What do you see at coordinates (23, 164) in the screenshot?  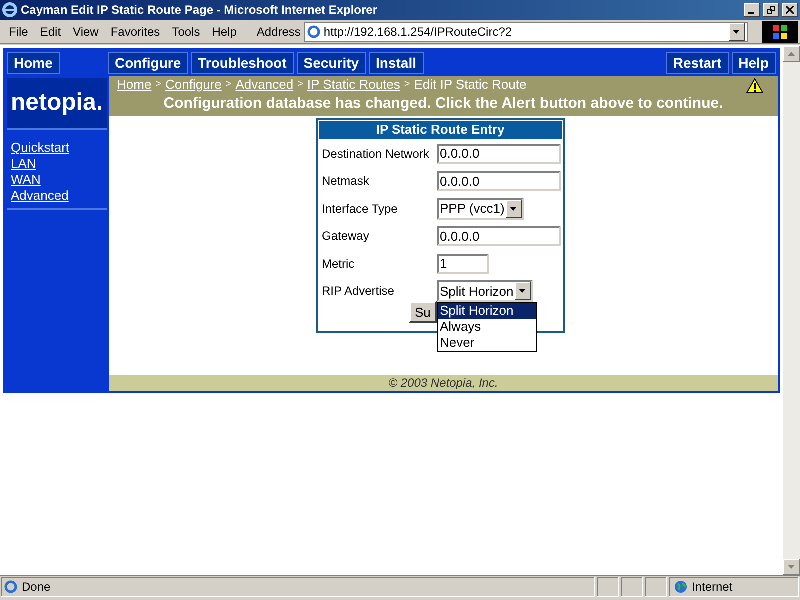 I see `sidebar-link: LAN` at bounding box center [23, 164].